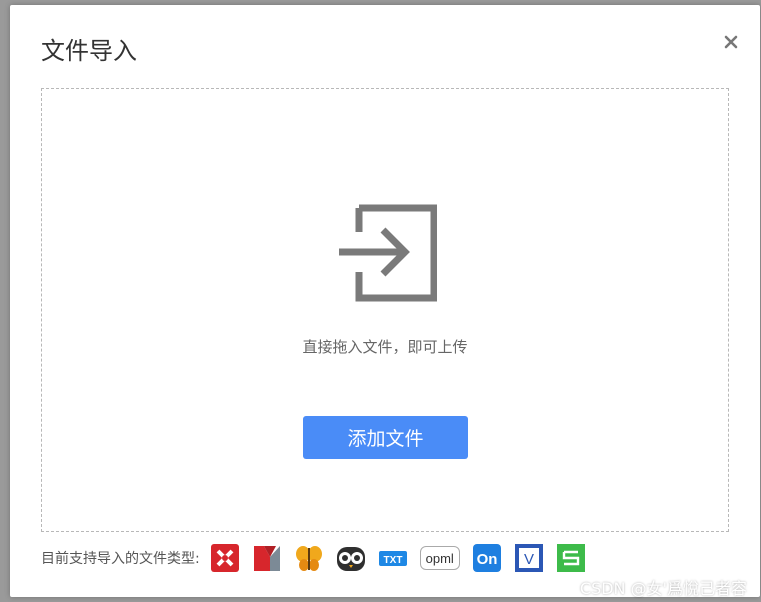  I want to click on txt-icon: TXT, so click(393, 558).